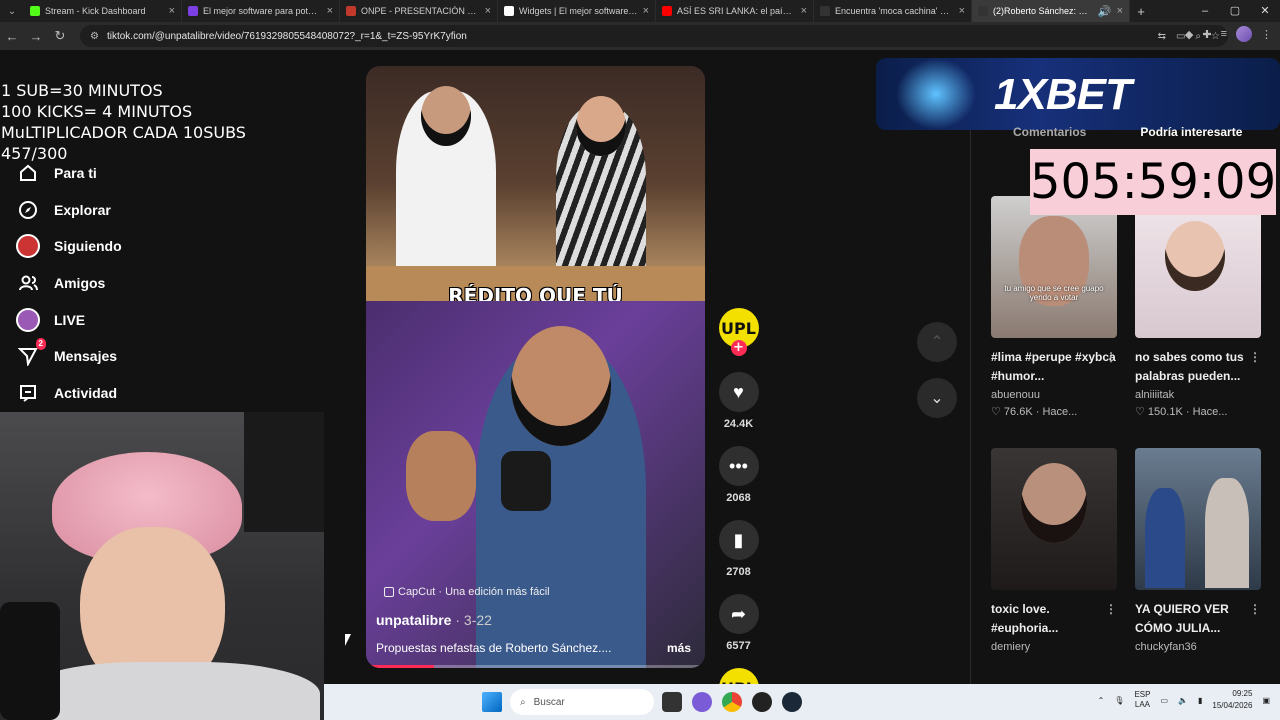 The width and height of the screenshot is (1280, 720). Describe the element at coordinates (1141, 11) in the screenshot. I see `new-tab-button: +` at that location.